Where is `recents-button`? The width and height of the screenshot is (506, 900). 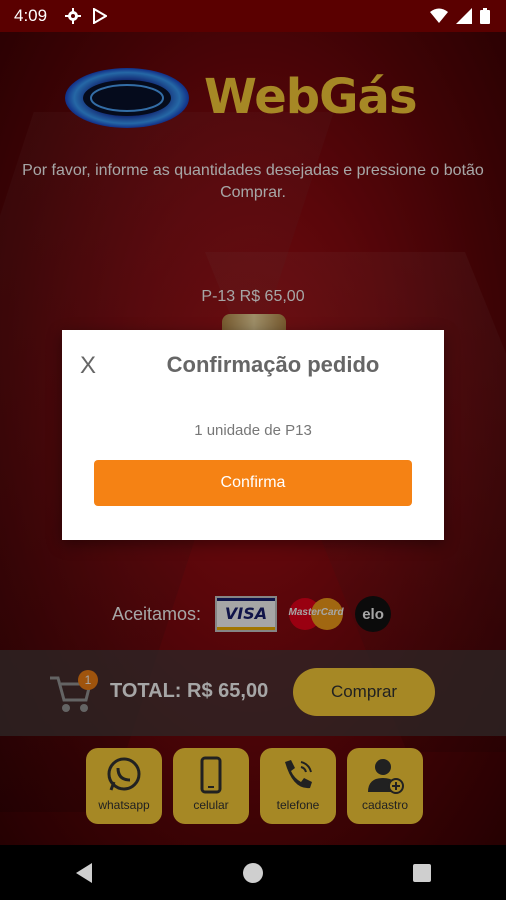
recents-button is located at coordinates (422, 873).